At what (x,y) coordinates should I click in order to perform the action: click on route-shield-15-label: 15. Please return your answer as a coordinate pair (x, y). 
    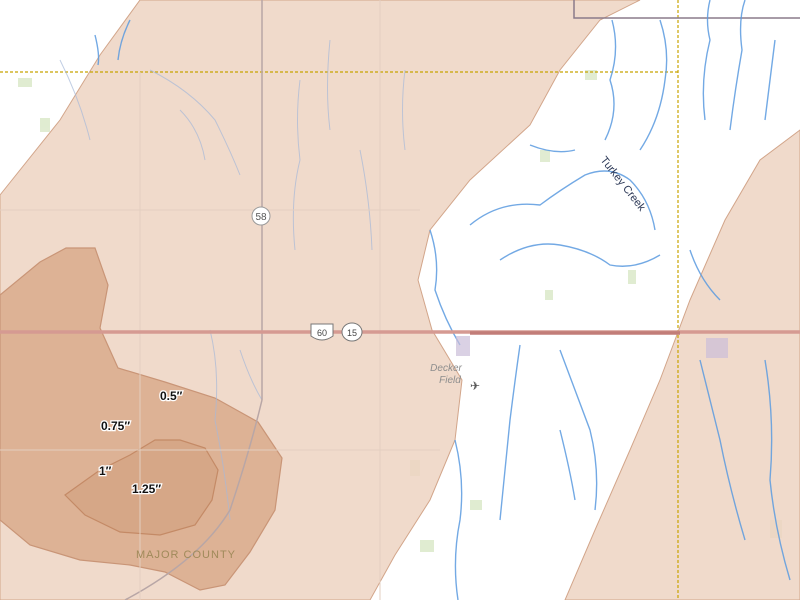
    Looking at the image, I should click on (352, 333).